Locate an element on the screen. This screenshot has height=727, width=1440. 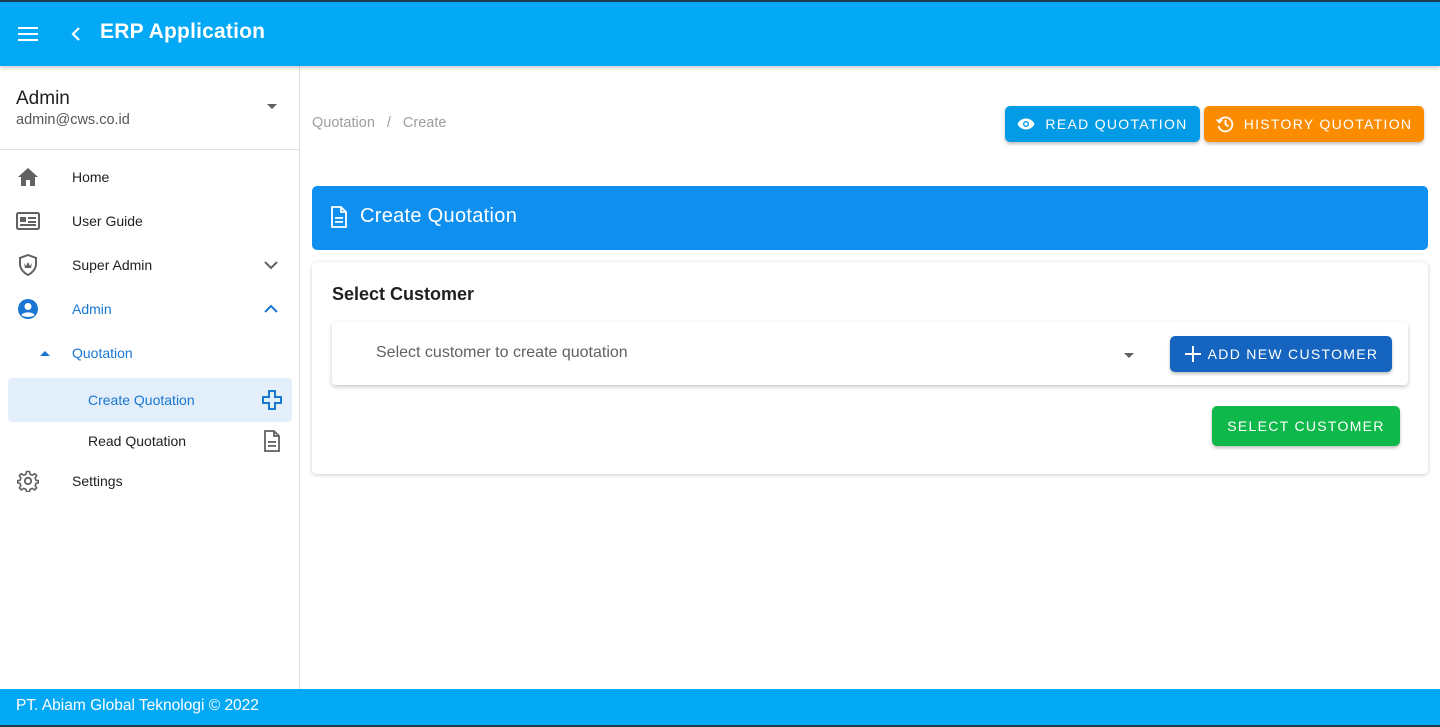
history-quotation-button: History Quotation is located at coordinates (1314, 124).